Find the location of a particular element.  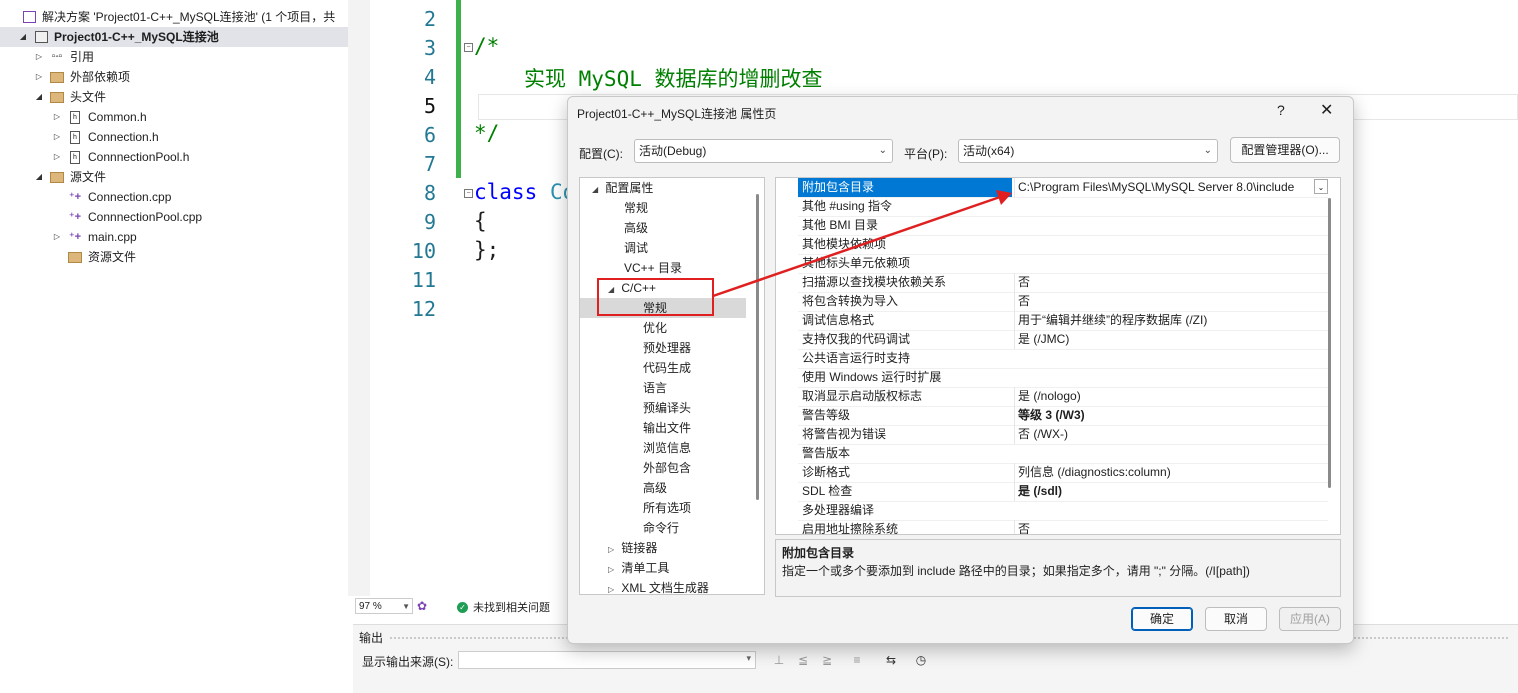

nav-language: 语言 is located at coordinates (703, 388).